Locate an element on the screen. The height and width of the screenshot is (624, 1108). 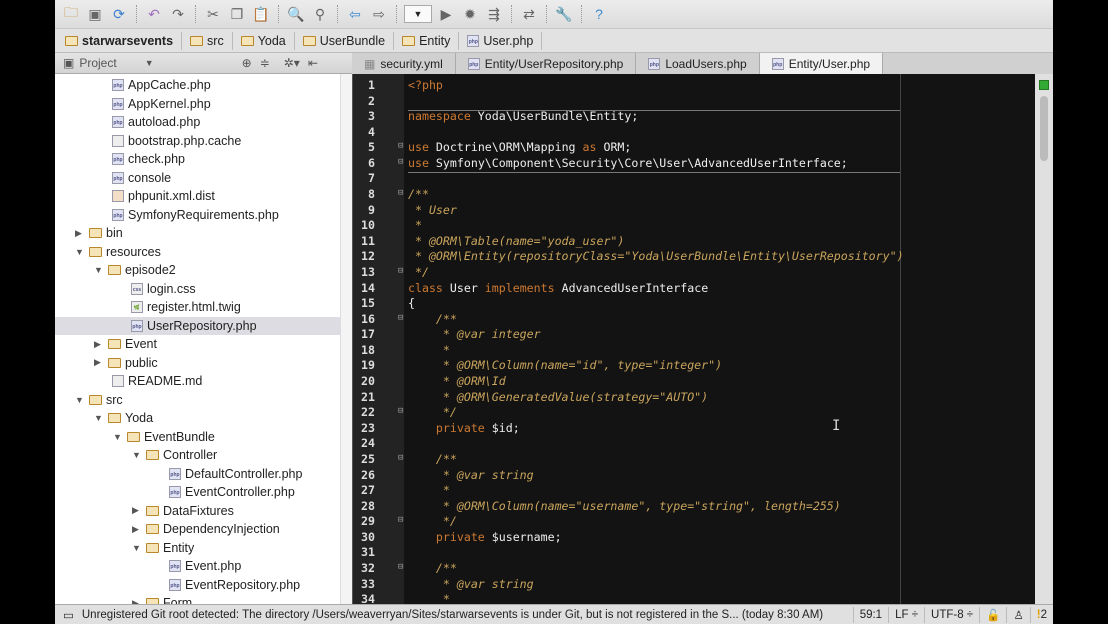
editor-scrollbar is located at coordinates (1044, 339).